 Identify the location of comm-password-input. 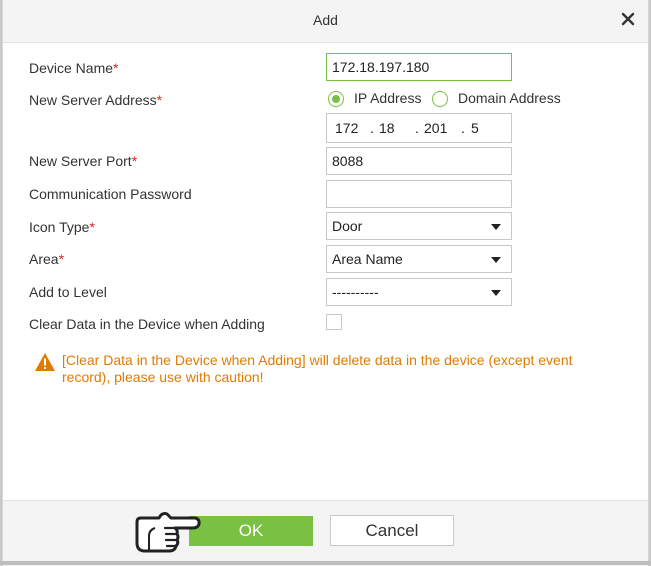
(419, 194).